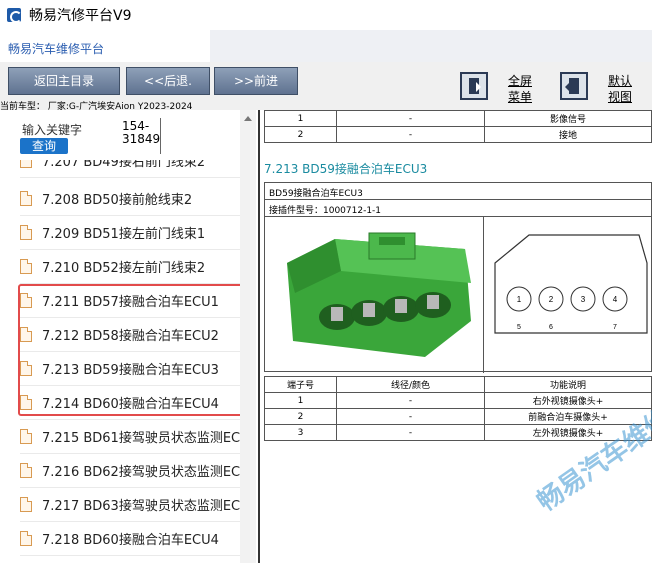  What do you see at coordinates (458, 400) in the screenshot?
I see `table-row: 1 - 右外视镜摄像头+` at bounding box center [458, 400].